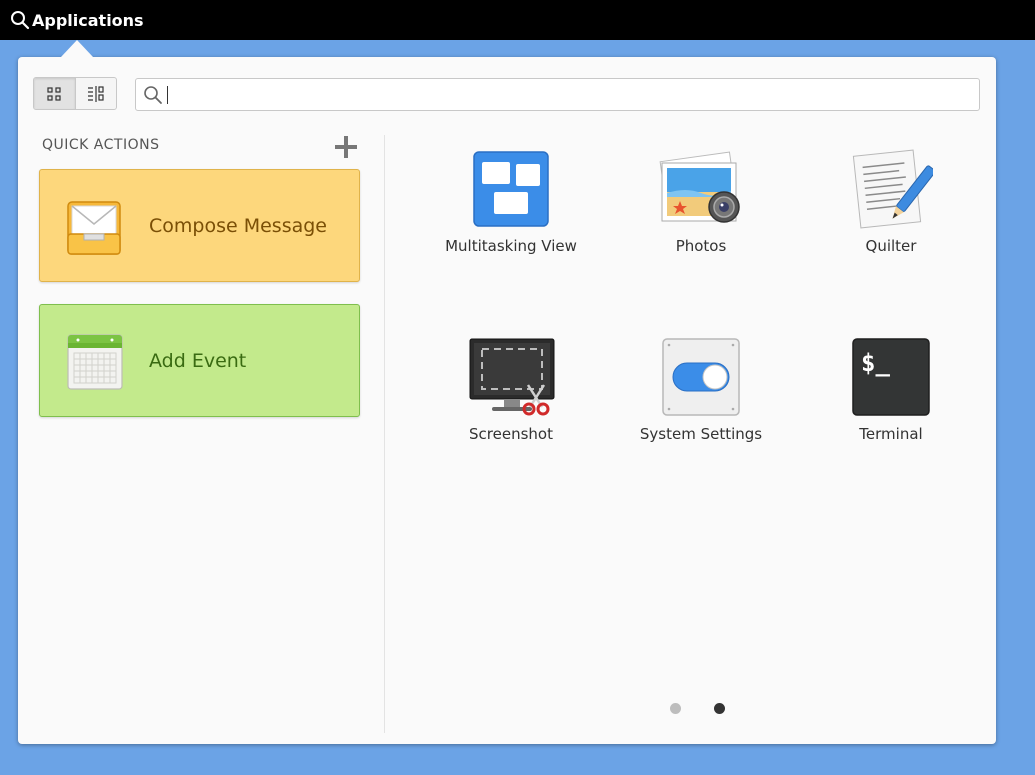 This screenshot has width=1035, height=775. Describe the element at coordinates (511, 189) in the screenshot. I see `multitasking-view-icon` at that location.